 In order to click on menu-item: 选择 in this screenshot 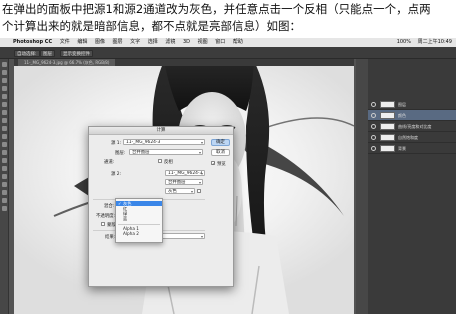, I will do `click(153, 42)`.